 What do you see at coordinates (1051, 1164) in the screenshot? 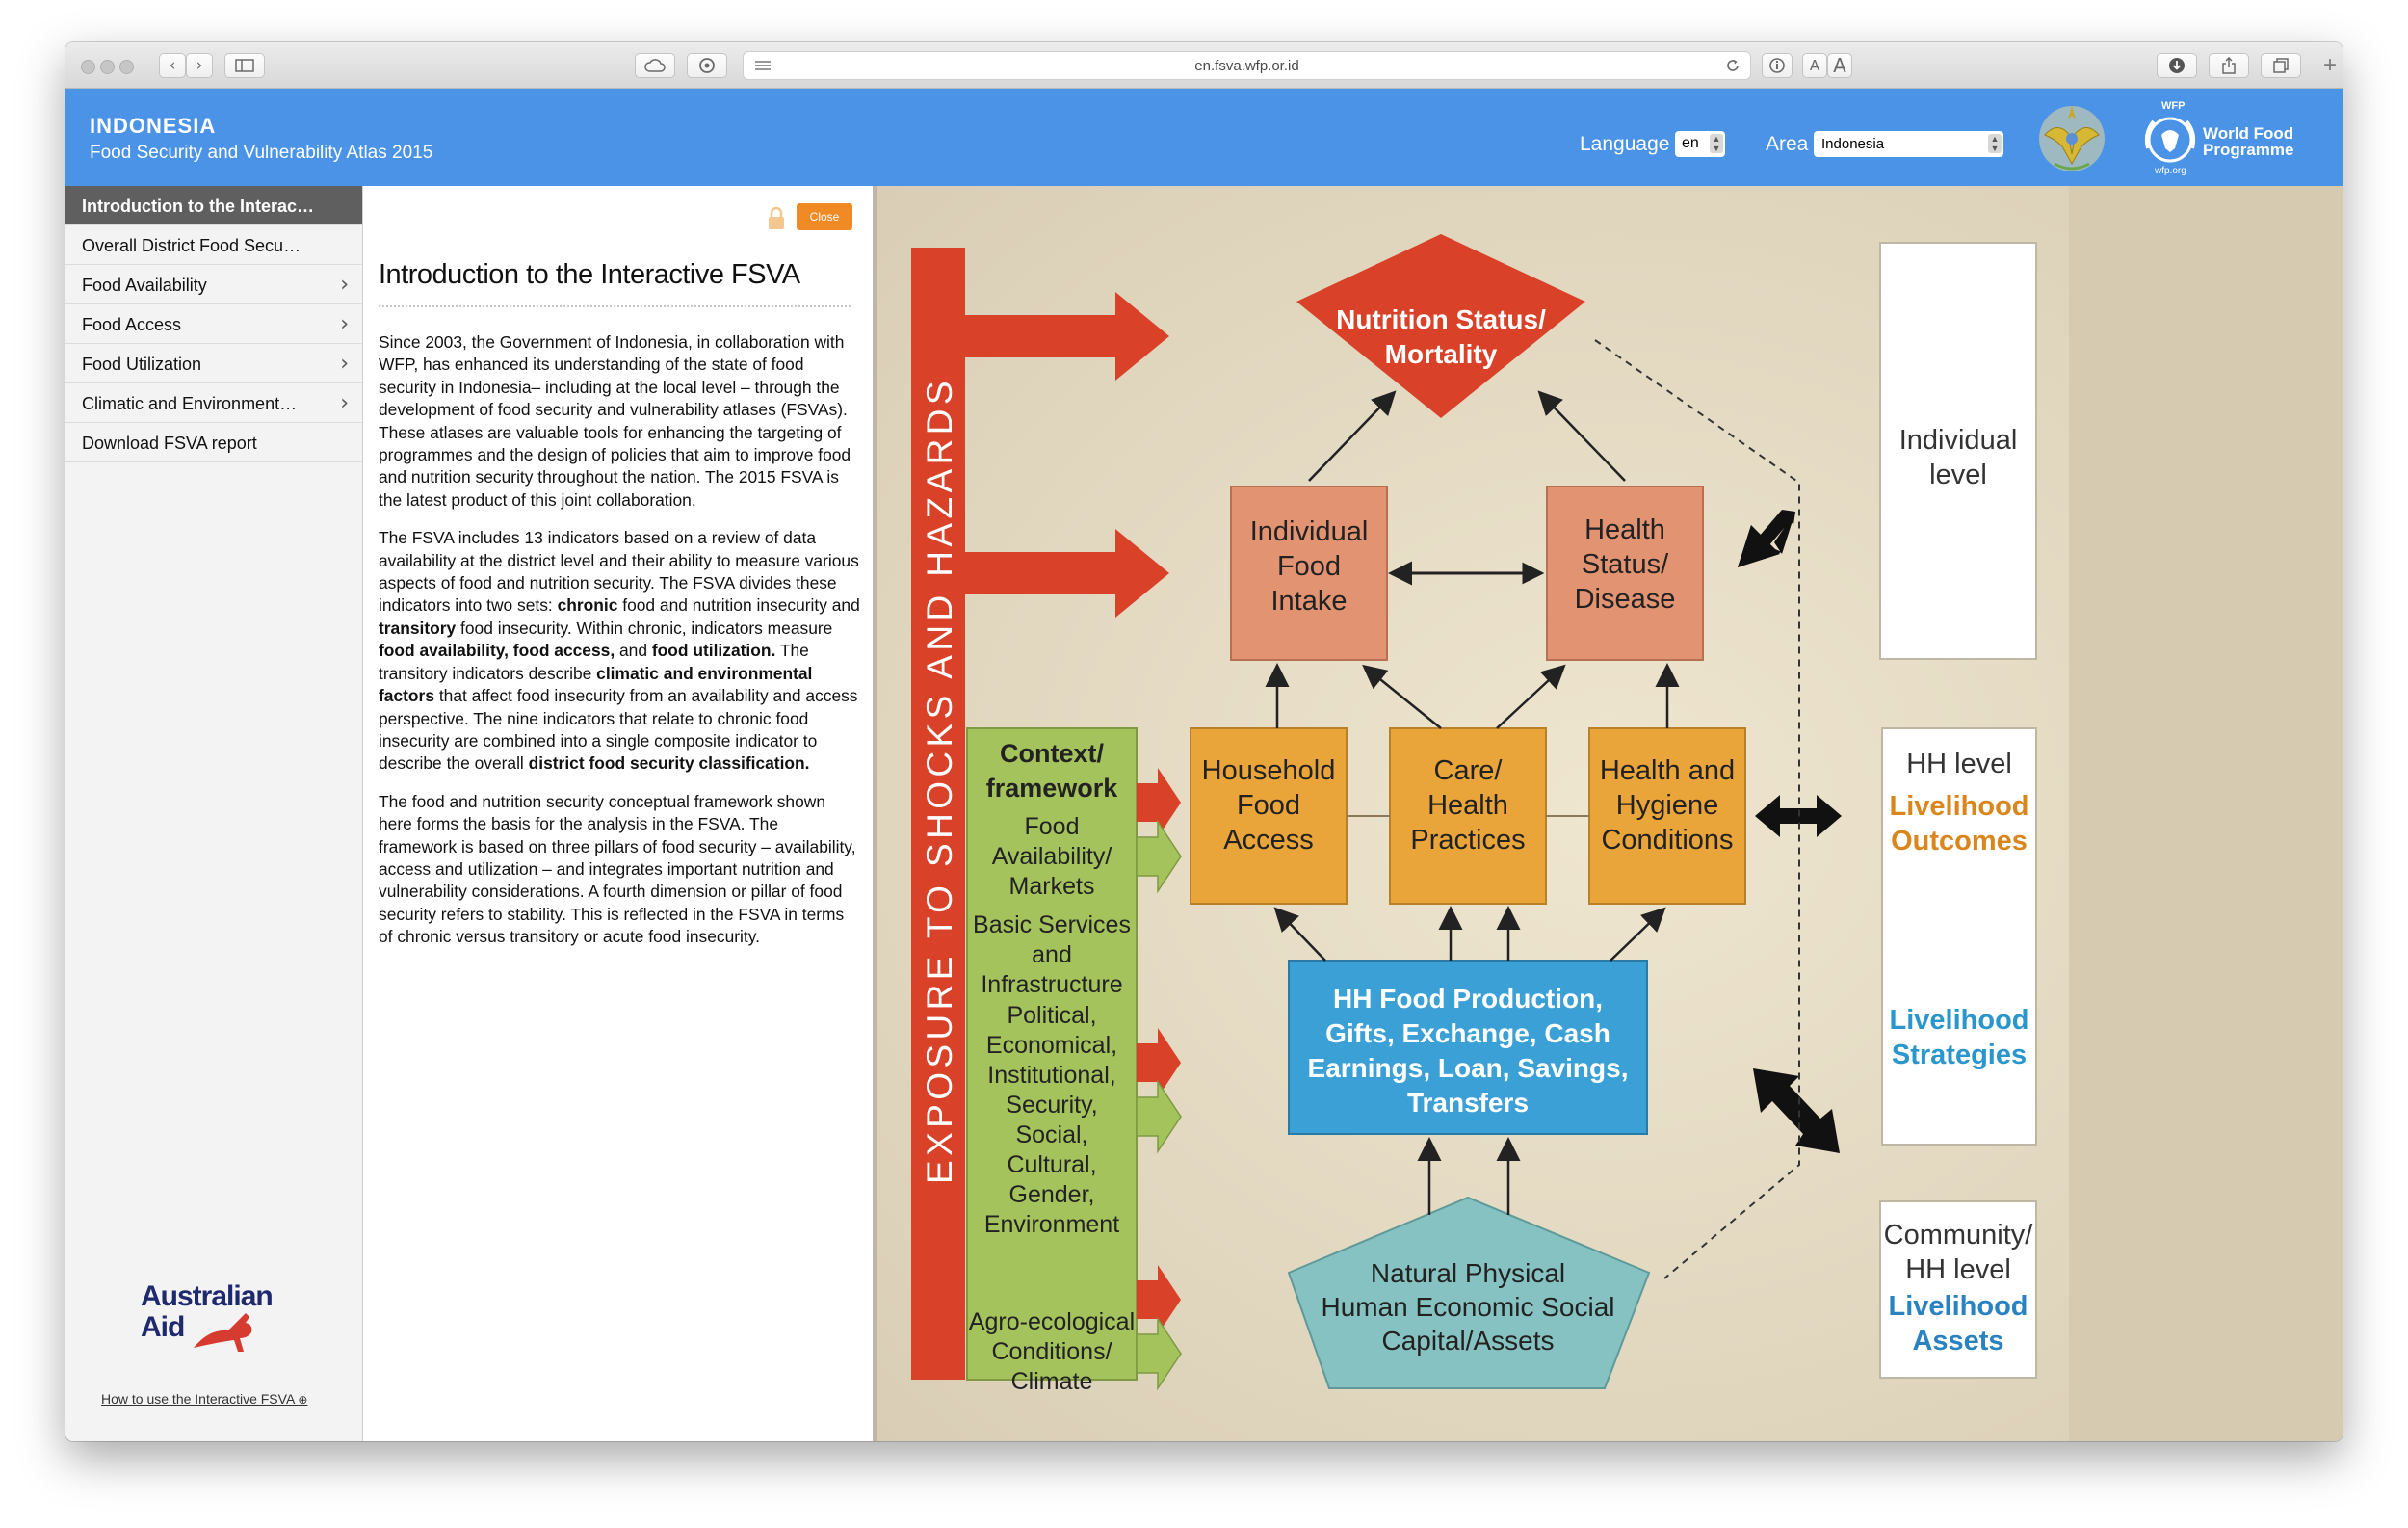
I see `context-political-line6: Cultural,` at bounding box center [1051, 1164].